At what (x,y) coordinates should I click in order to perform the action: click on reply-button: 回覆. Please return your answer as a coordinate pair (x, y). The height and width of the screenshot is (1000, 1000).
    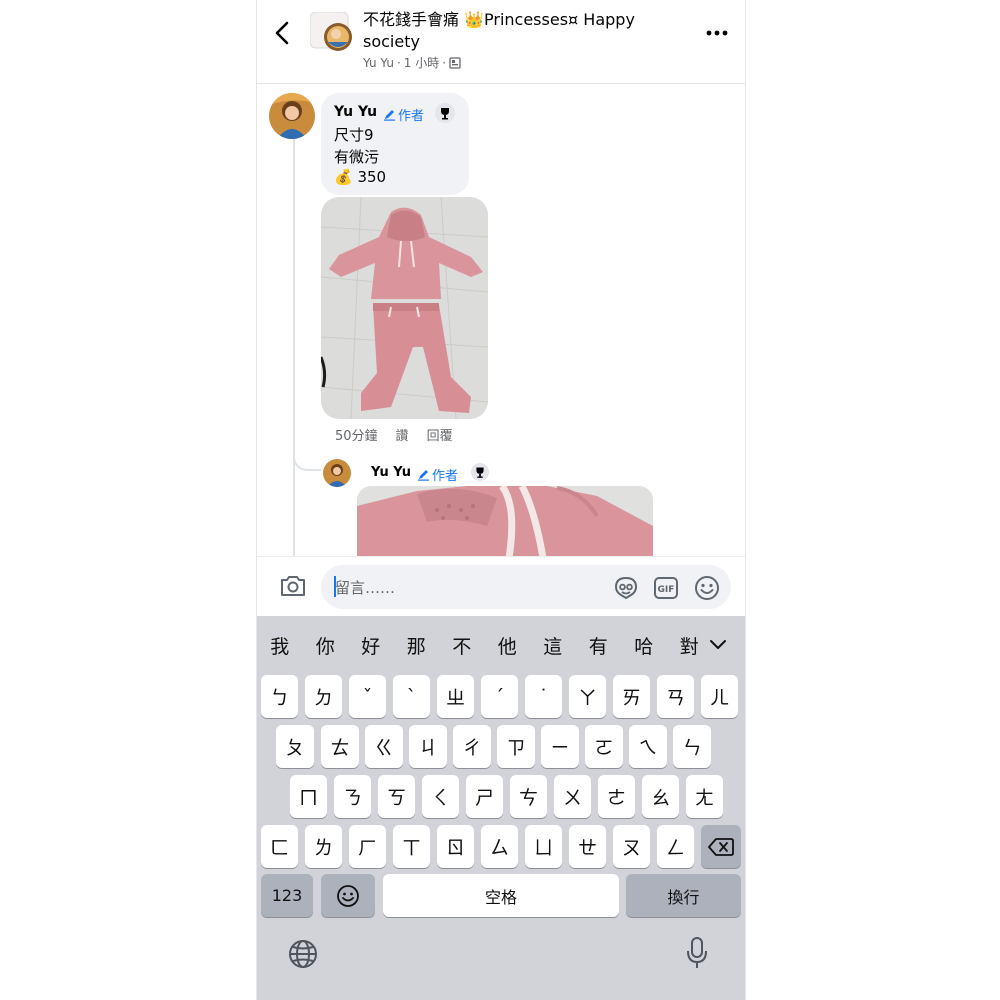
    Looking at the image, I should click on (440, 434).